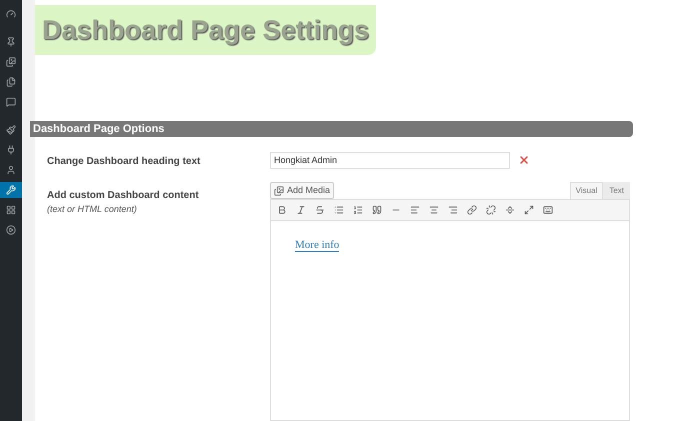  Describe the element at coordinates (11, 170) in the screenshot. I see `user-icon` at that location.